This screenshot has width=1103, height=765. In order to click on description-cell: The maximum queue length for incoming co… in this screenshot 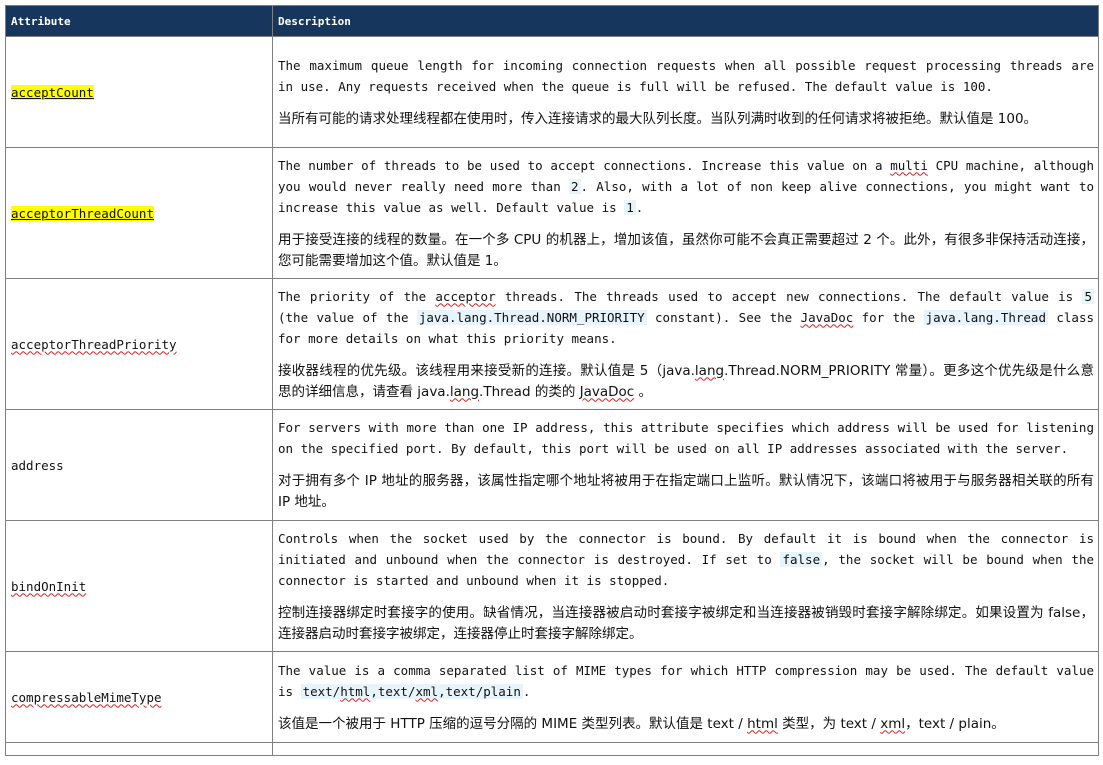, I will do `click(685, 92)`.